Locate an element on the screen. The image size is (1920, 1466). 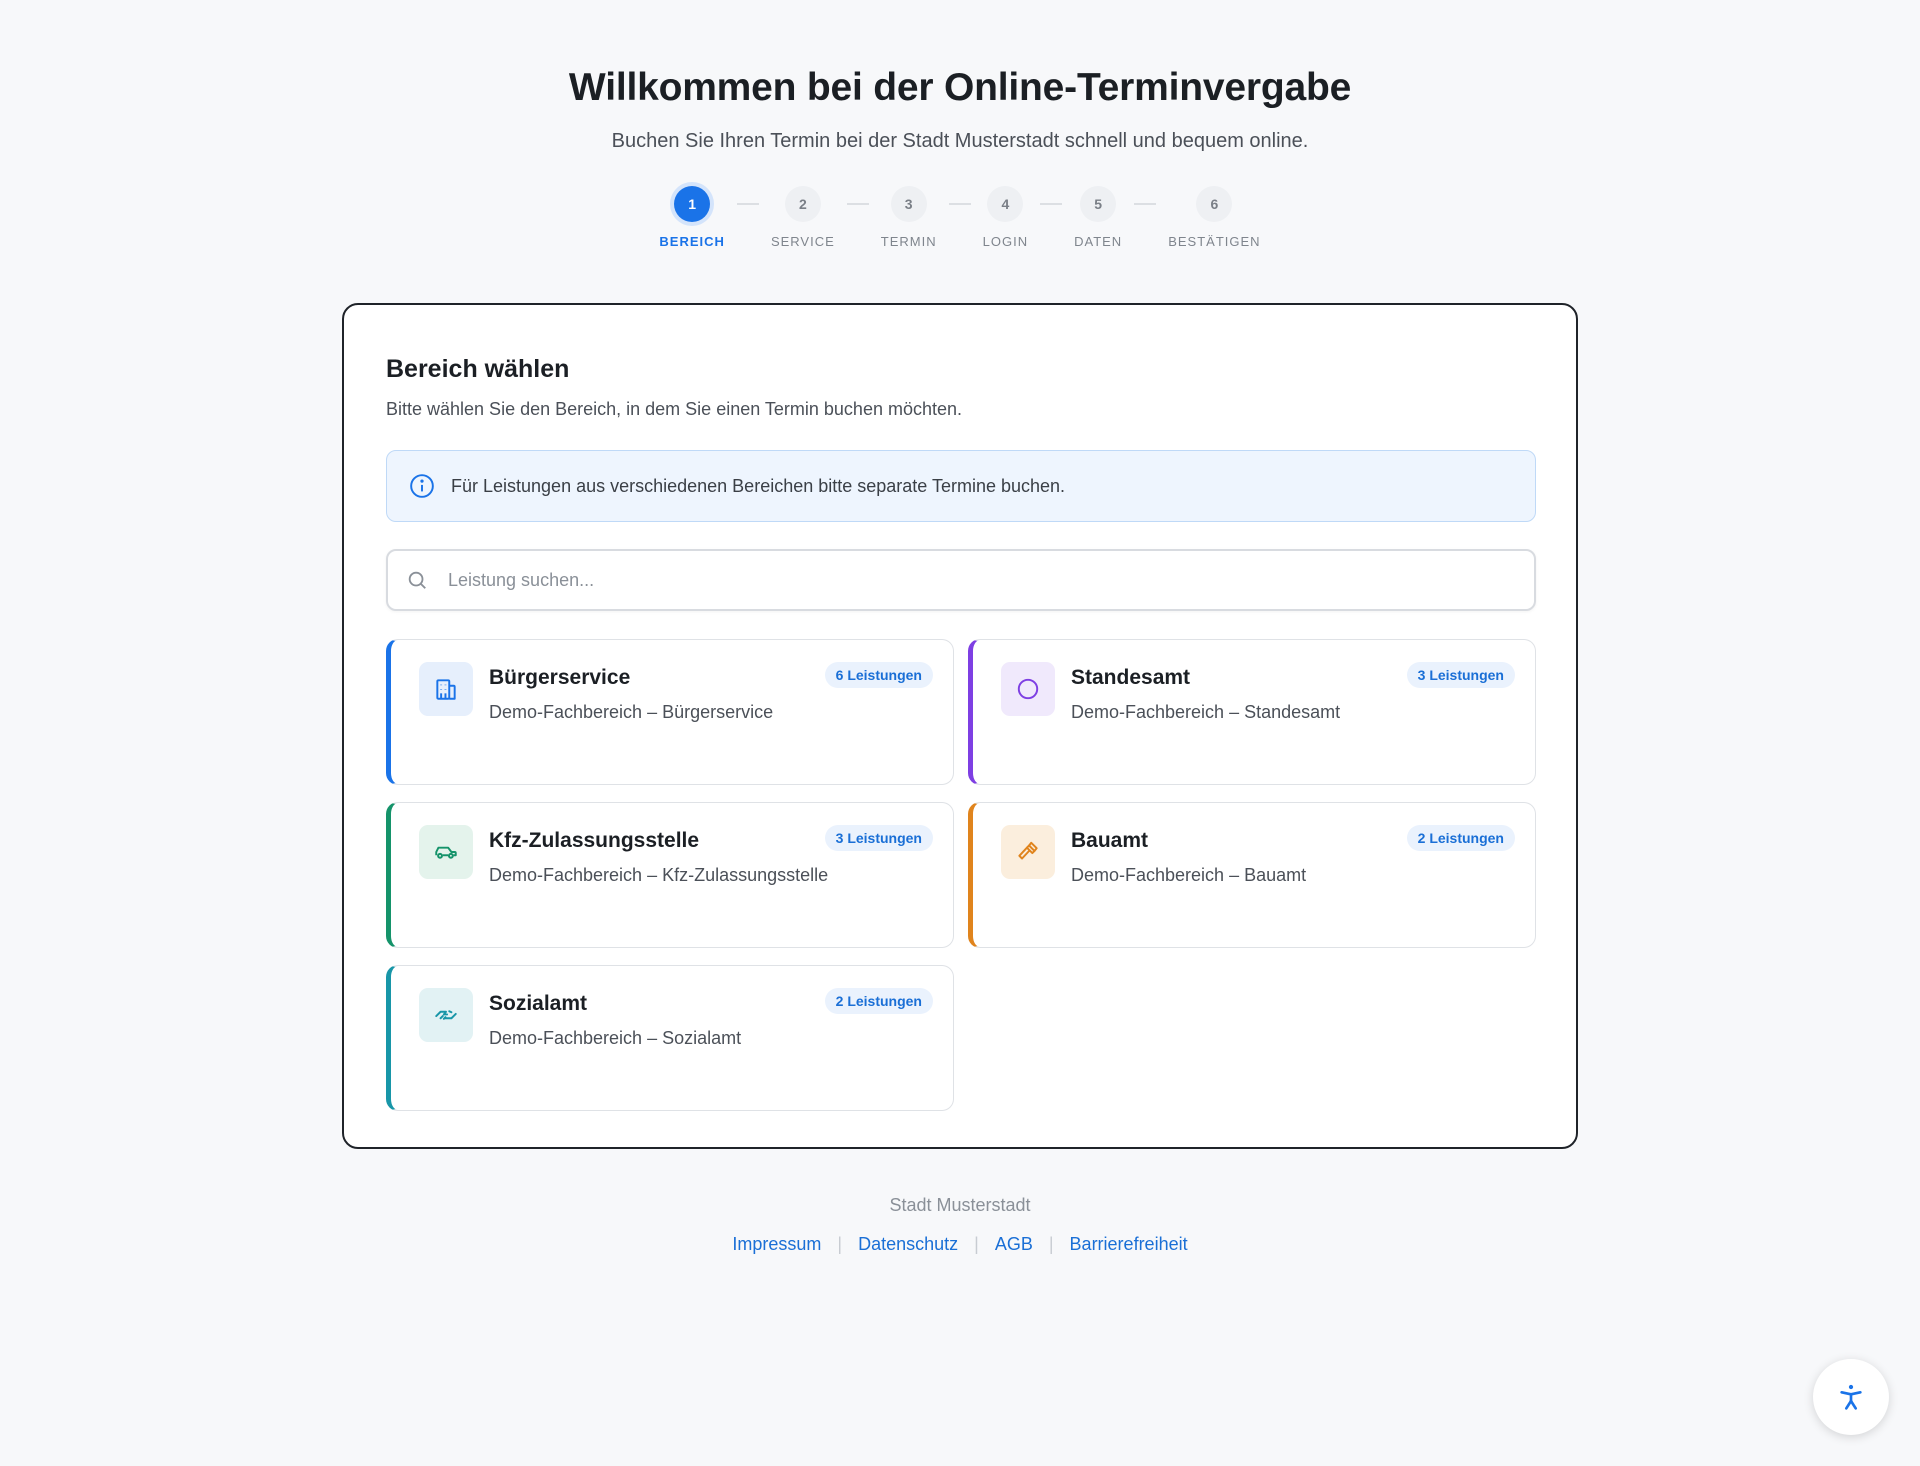
step-daten: 5 DATEN is located at coordinates (1098, 217).